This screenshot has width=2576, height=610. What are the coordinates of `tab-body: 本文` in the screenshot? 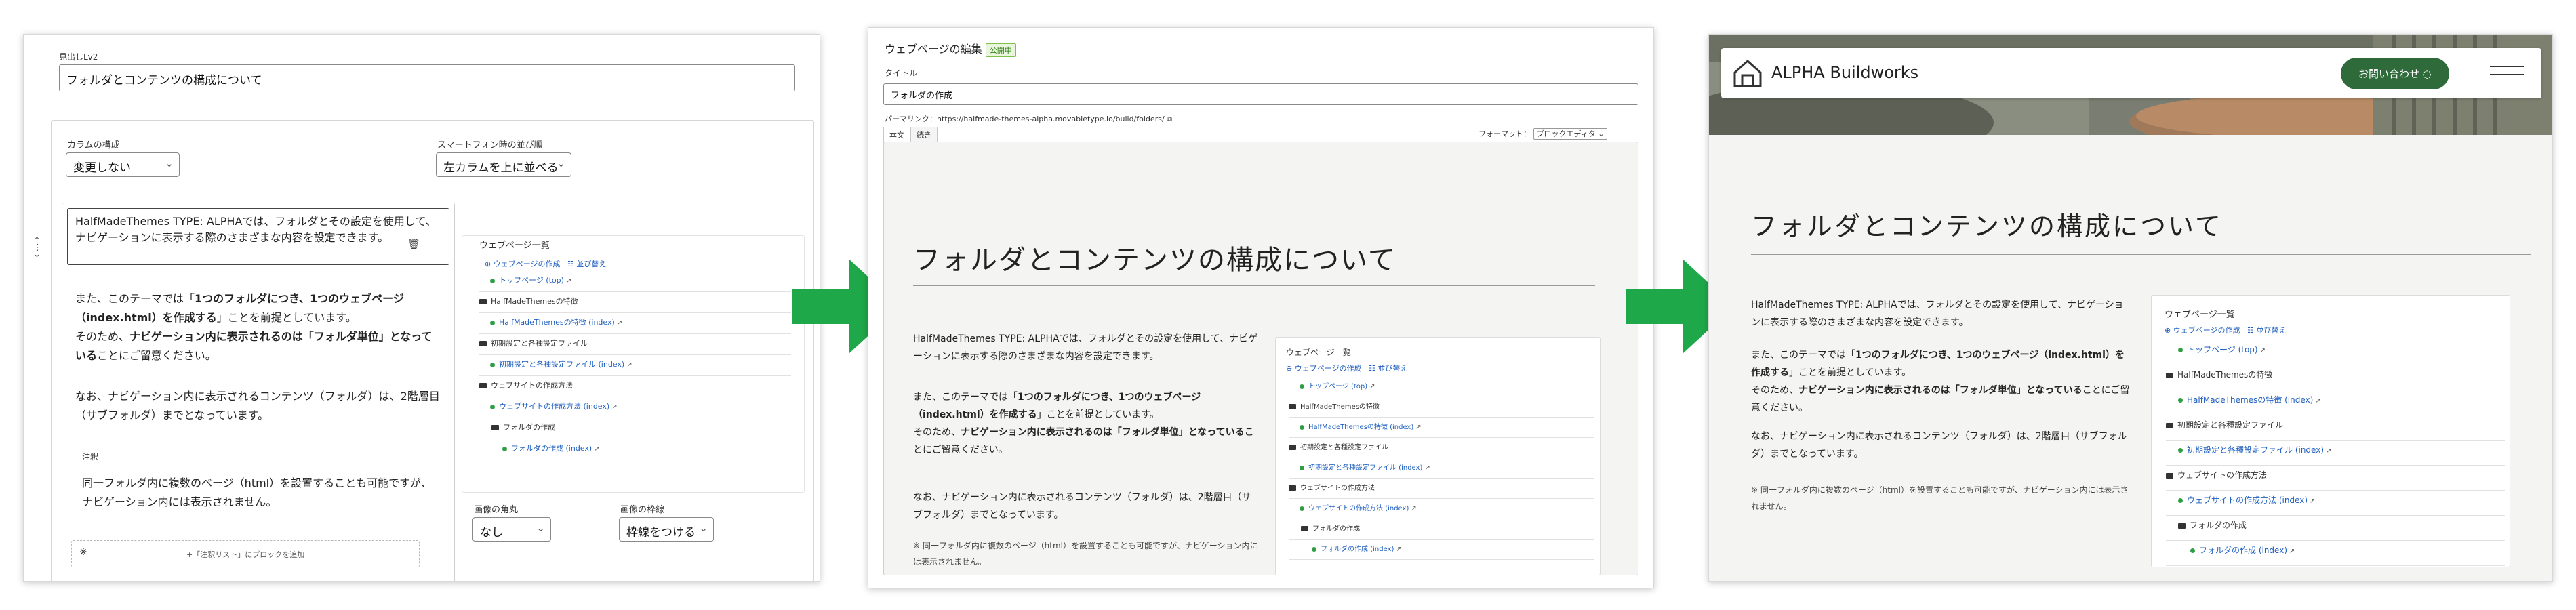 It's located at (896, 135).